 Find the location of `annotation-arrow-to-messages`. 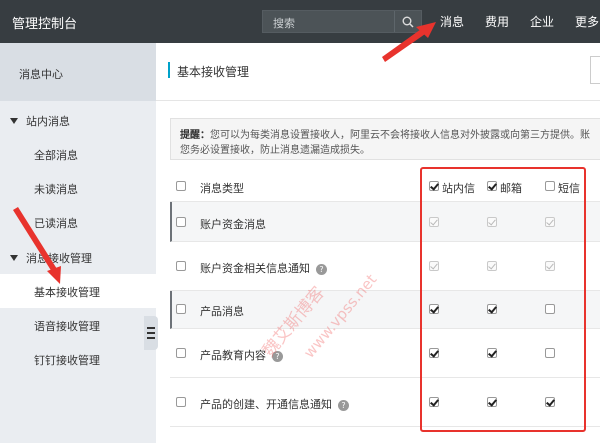

annotation-arrow-to-messages is located at coordinates (409, 42).